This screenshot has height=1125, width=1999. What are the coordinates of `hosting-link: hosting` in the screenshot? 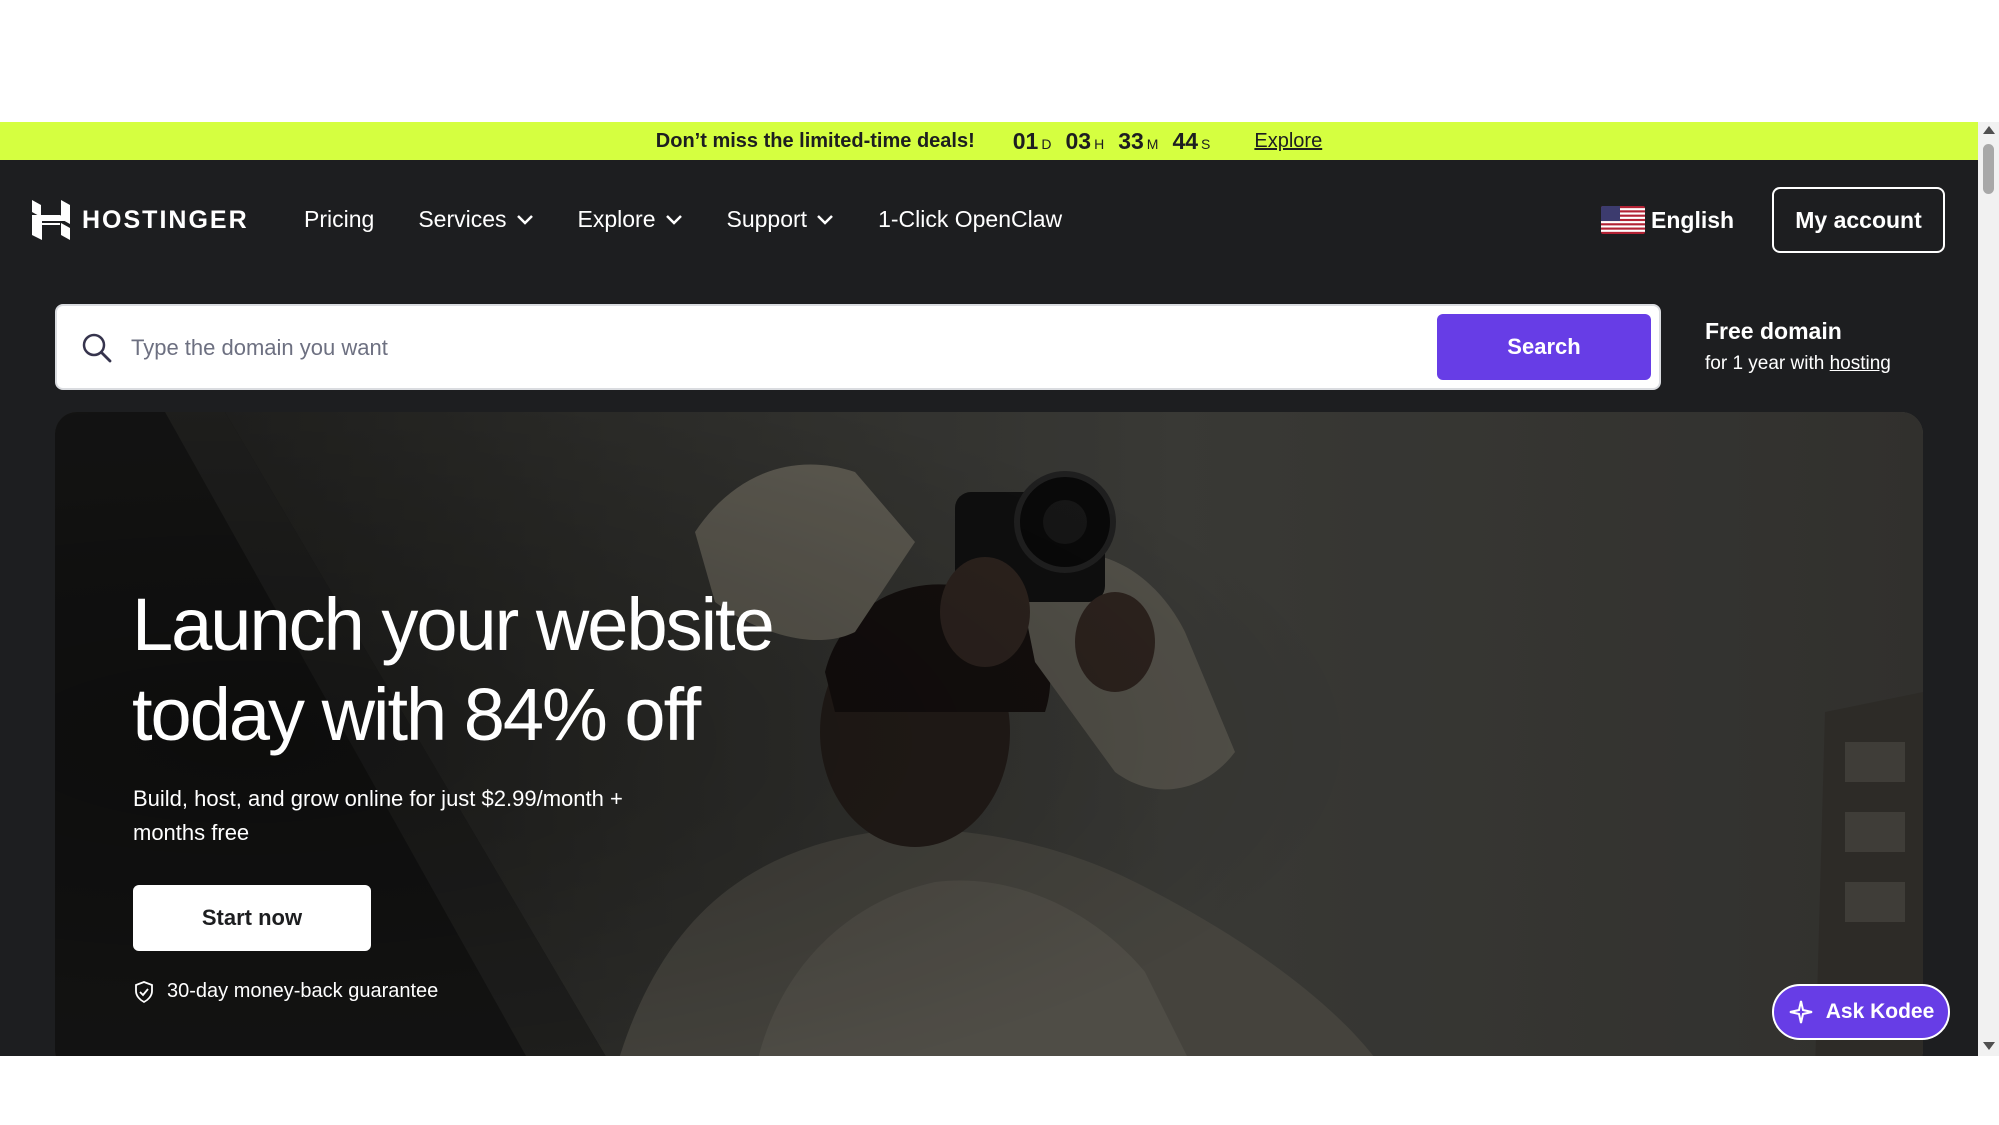 It's located at (1860, 363).